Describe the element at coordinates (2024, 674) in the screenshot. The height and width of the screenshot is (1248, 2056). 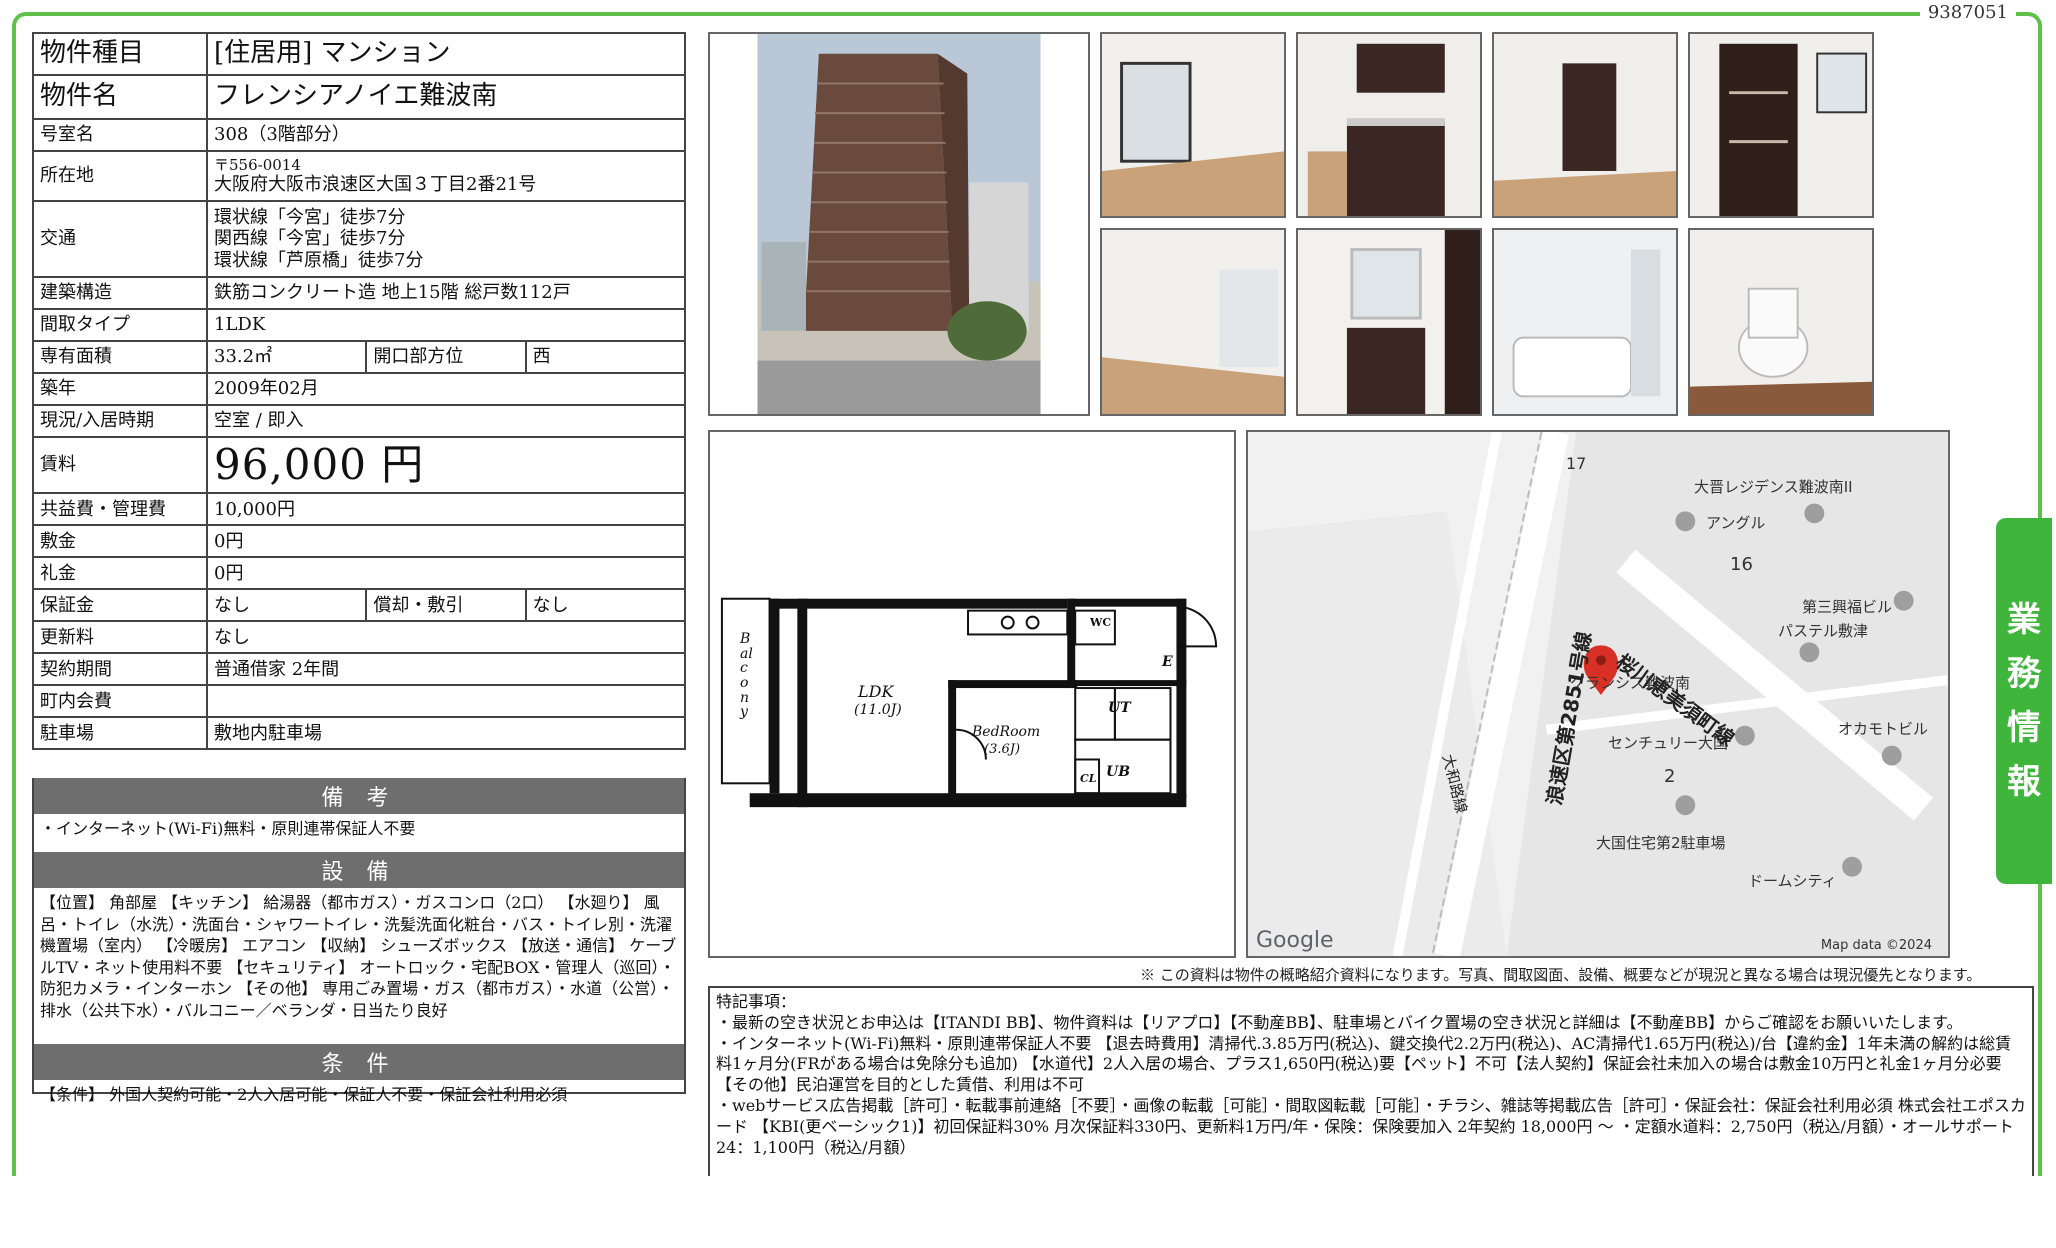
I see `side-tab-char: 務` at that location.